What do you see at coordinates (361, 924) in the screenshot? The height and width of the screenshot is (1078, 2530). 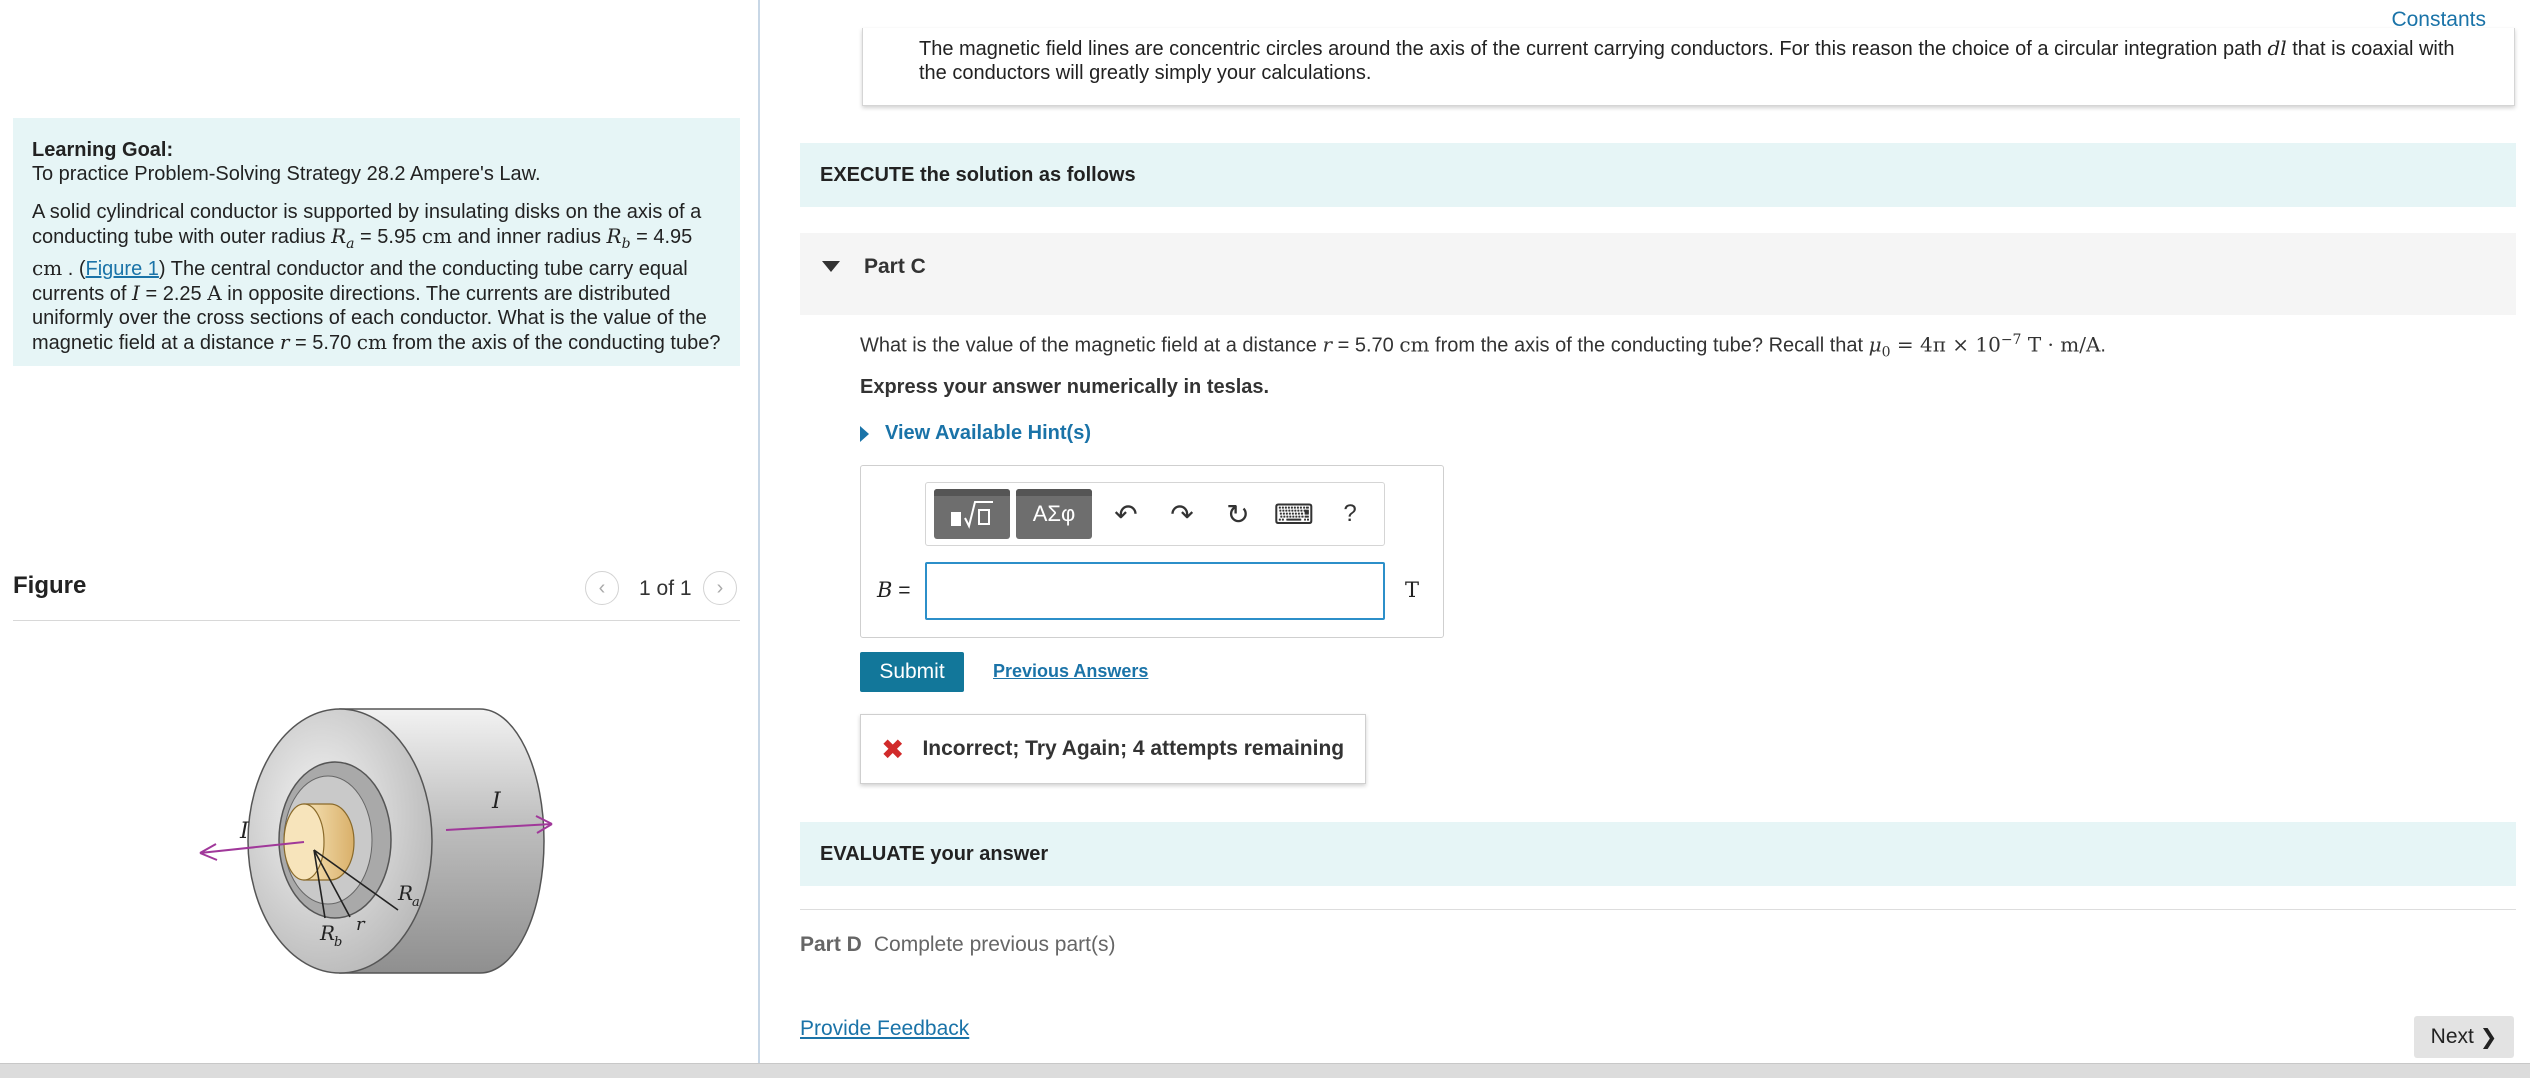 I see `label-r: r` at bounding box center [361, 924].